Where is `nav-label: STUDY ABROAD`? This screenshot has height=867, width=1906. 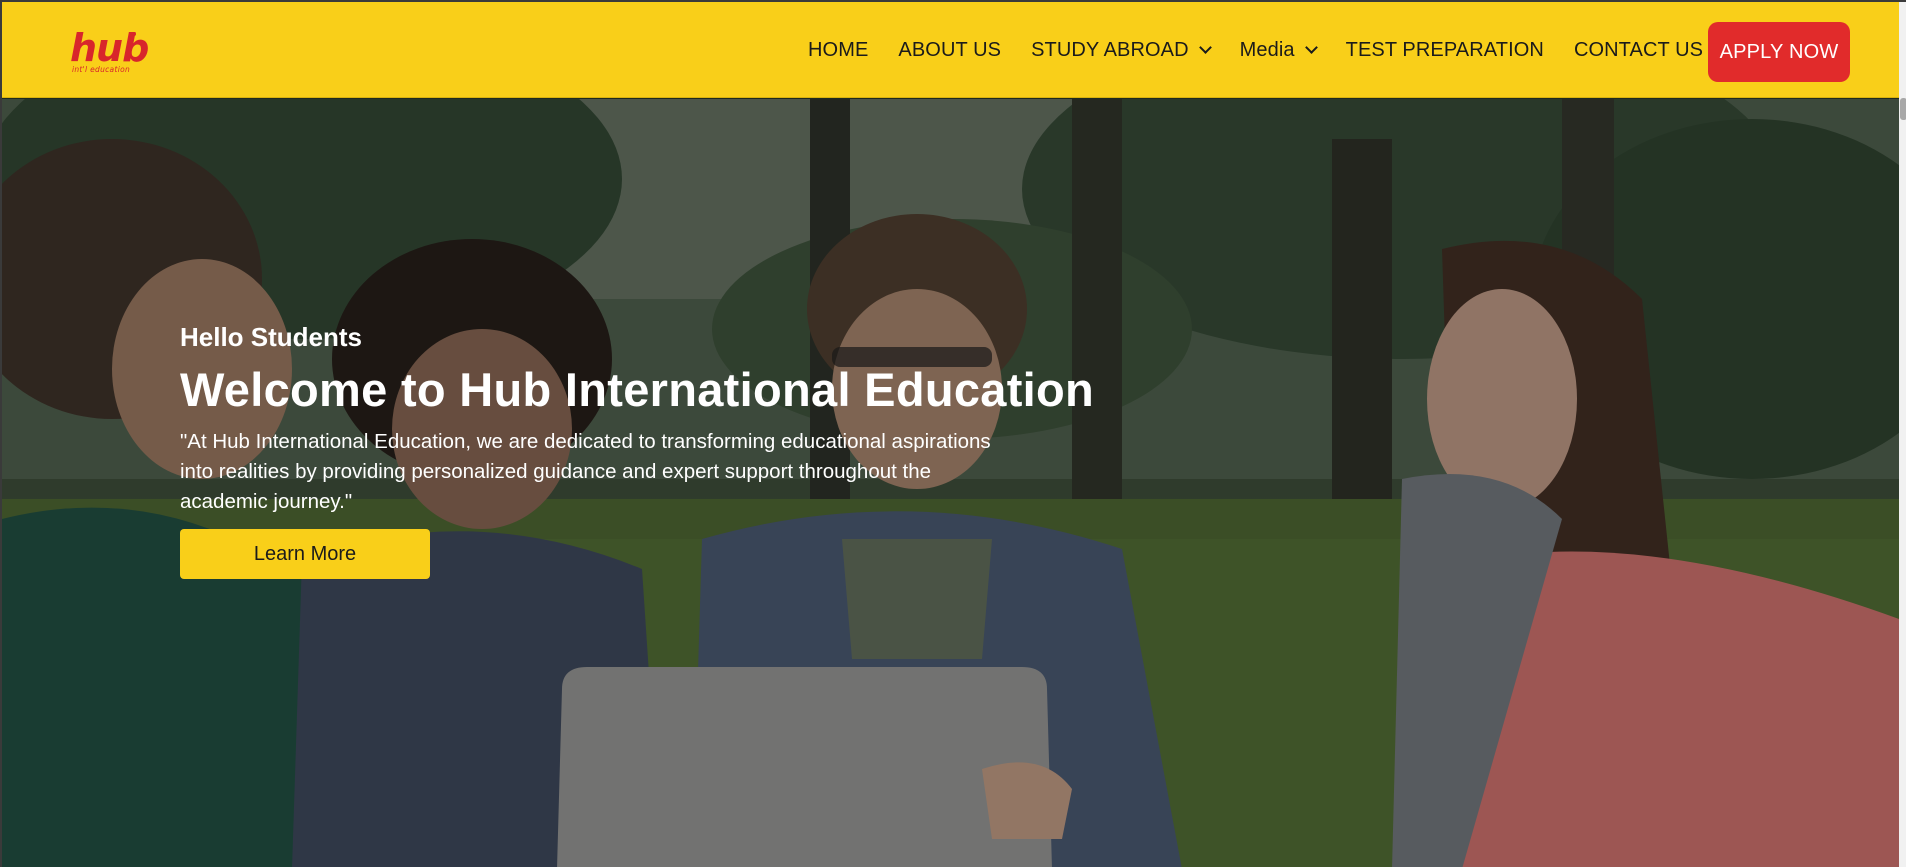
nav-label: STUDY ABROAD is located at coordinates (1110, 49).